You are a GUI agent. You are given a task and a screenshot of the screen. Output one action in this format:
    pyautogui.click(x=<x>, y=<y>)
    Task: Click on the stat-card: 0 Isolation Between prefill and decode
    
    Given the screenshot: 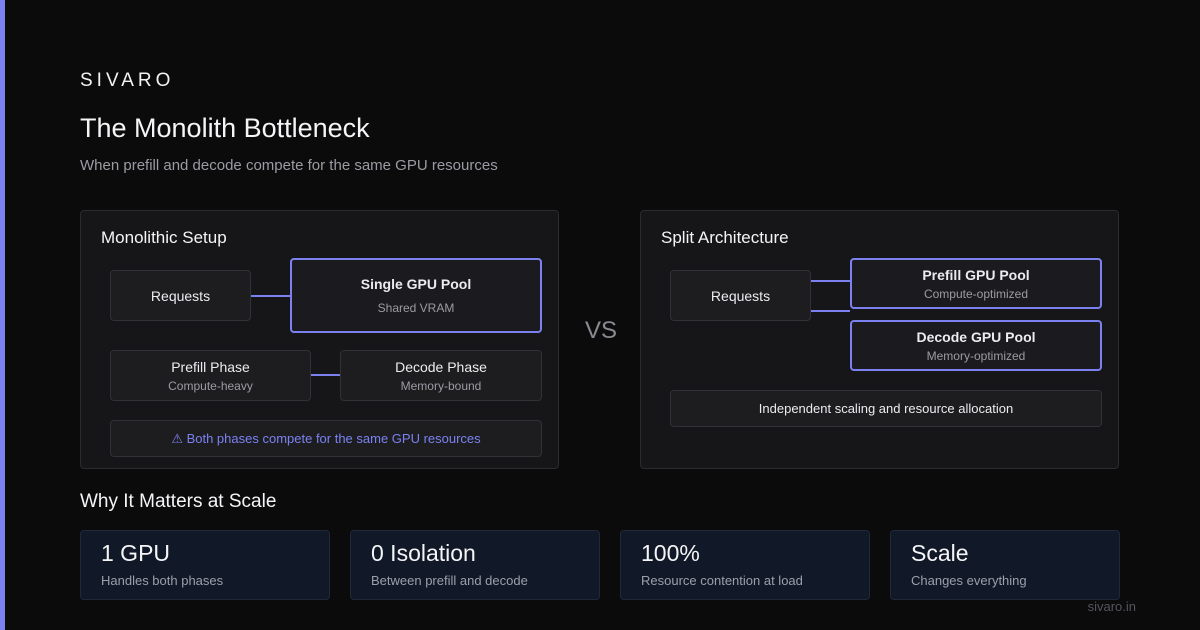 What is the action you would take?
    pyautogui.click(x=475, y=565)
    